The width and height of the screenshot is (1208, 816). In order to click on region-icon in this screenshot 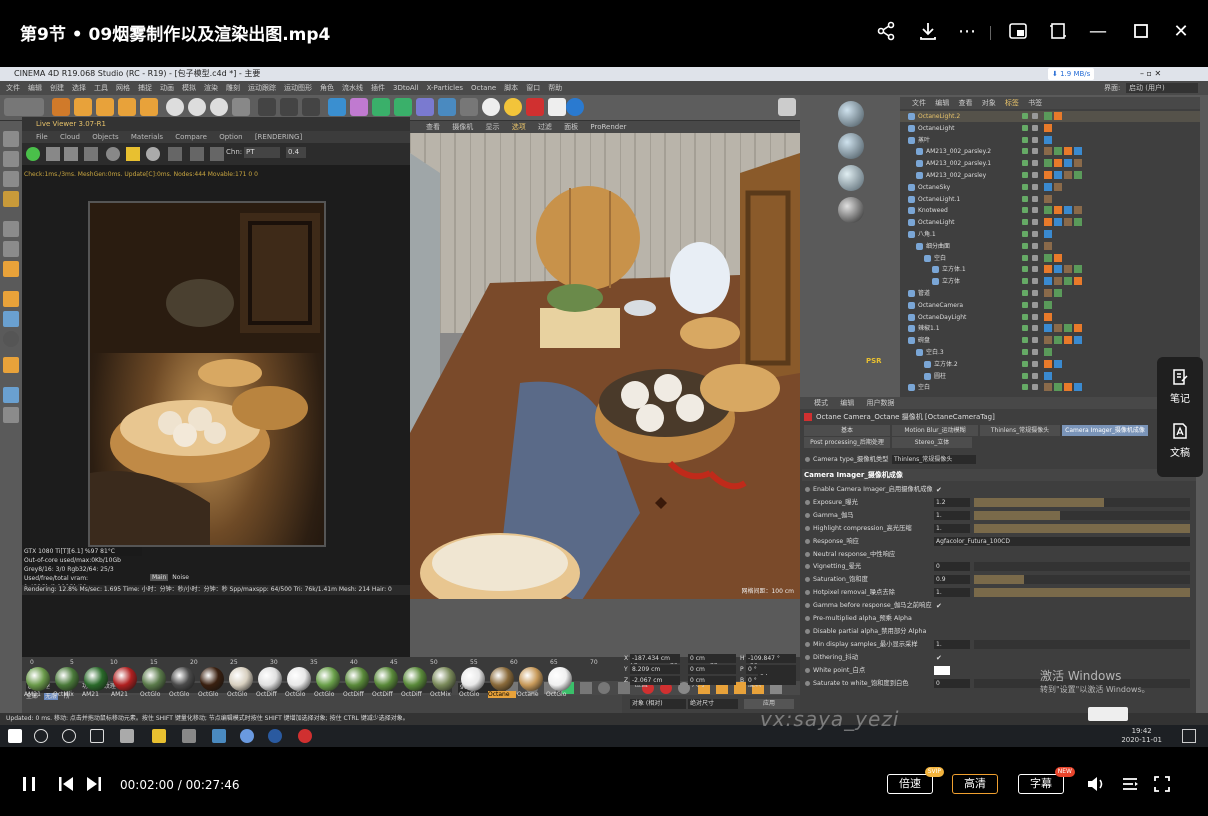, I will do `click(91, 154)`.